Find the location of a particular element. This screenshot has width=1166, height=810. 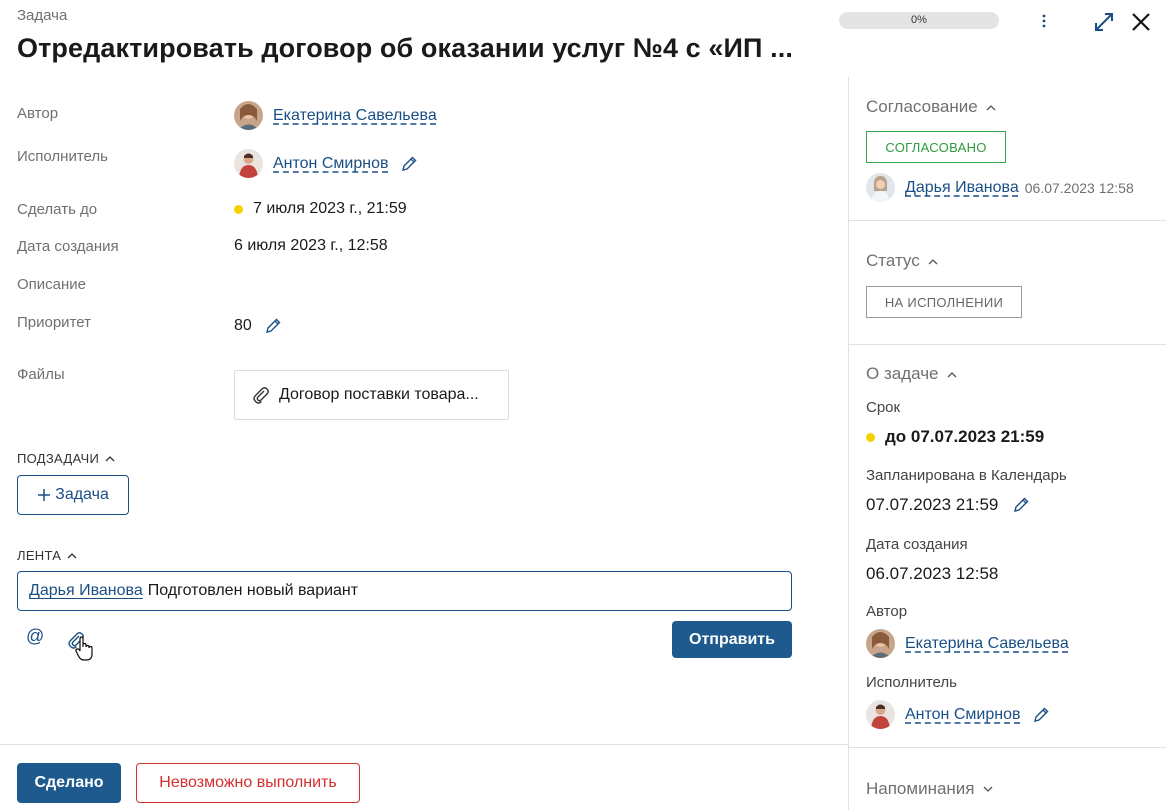

approval-heading: Согласование is located at coordinates (931, 107).